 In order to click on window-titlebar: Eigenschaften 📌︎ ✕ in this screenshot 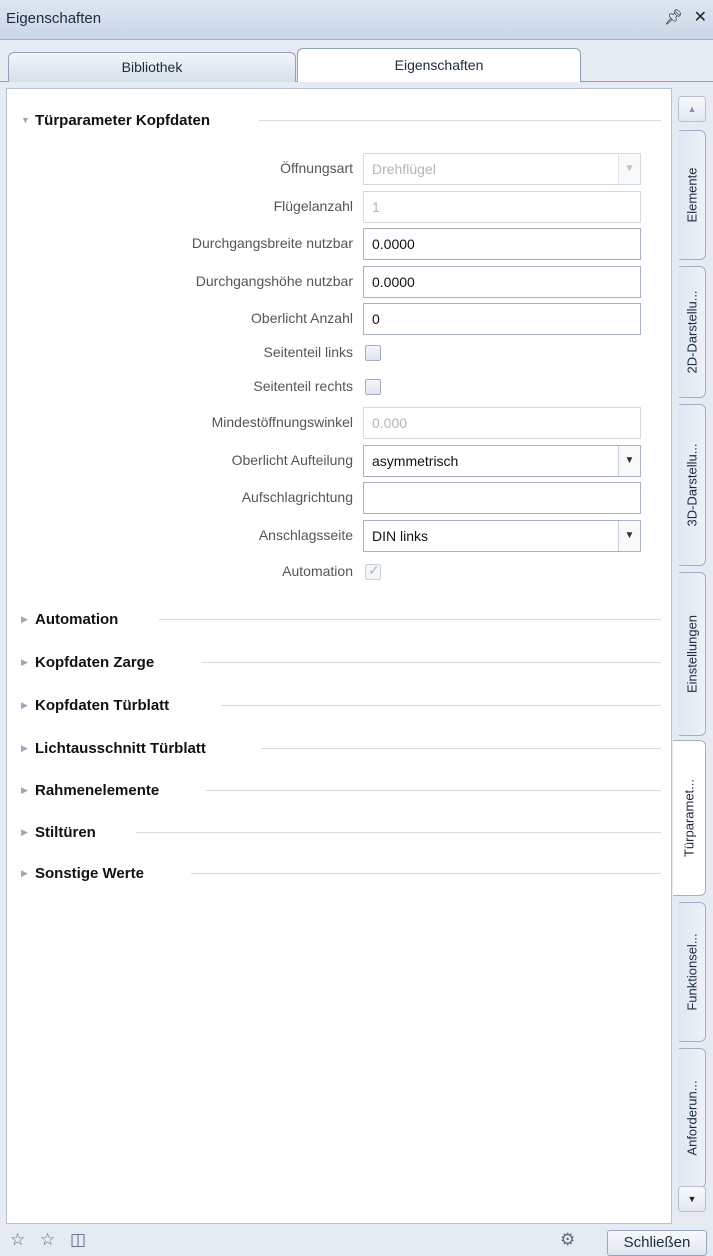, I will do `click(356, 20)`.